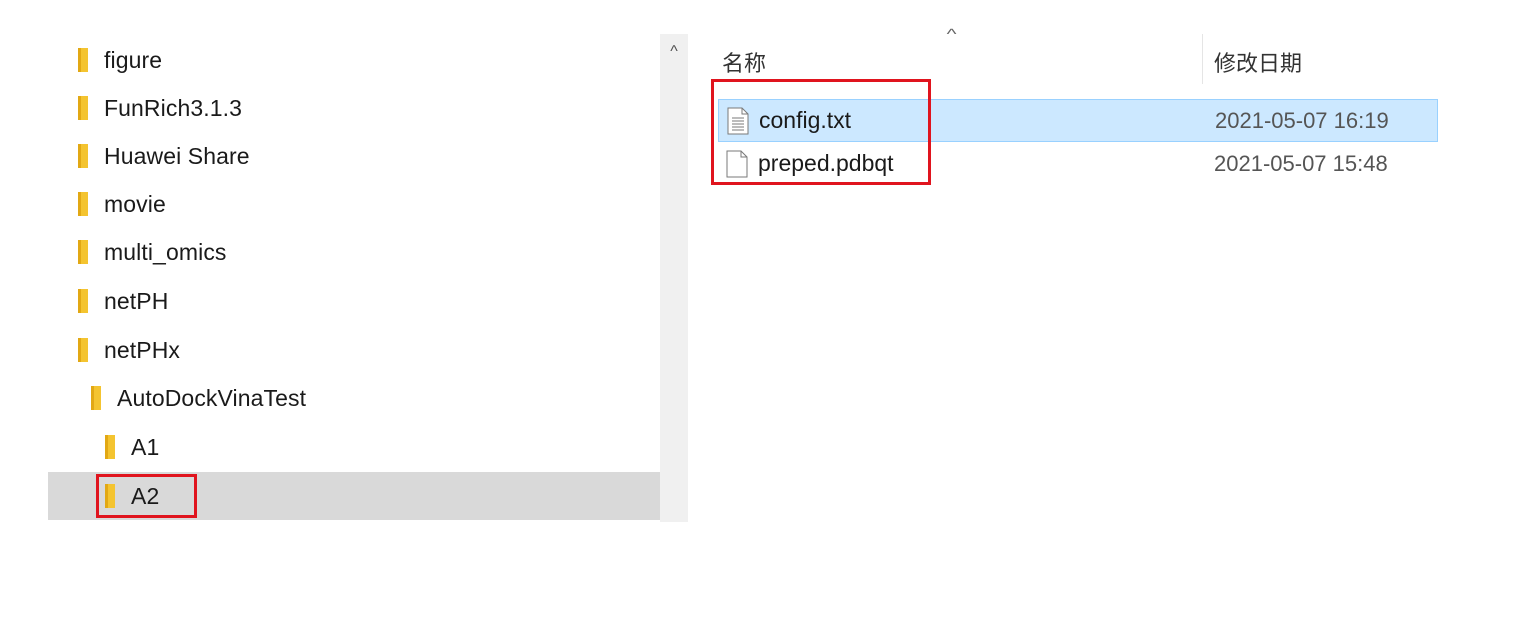  What do you see at coordinates (1078, 163) in the screenshot?
I see `file-row-preped-pdbqt: preped.pdbqt 2021-05-07 15:48` at bounding box center [1078, 163].